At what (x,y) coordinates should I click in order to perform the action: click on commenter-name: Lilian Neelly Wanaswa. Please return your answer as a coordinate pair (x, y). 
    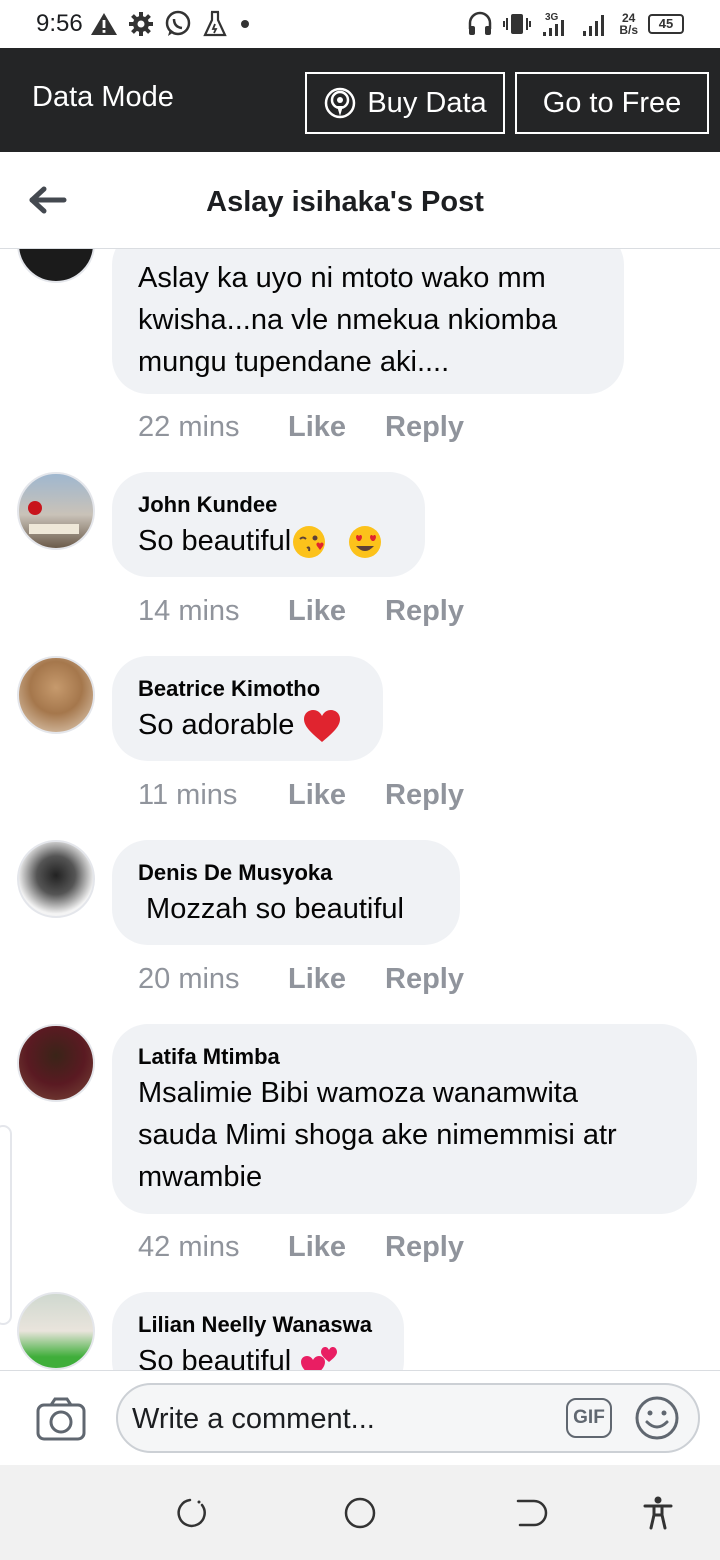
    Looking at the image, I should click on (255, 1324).